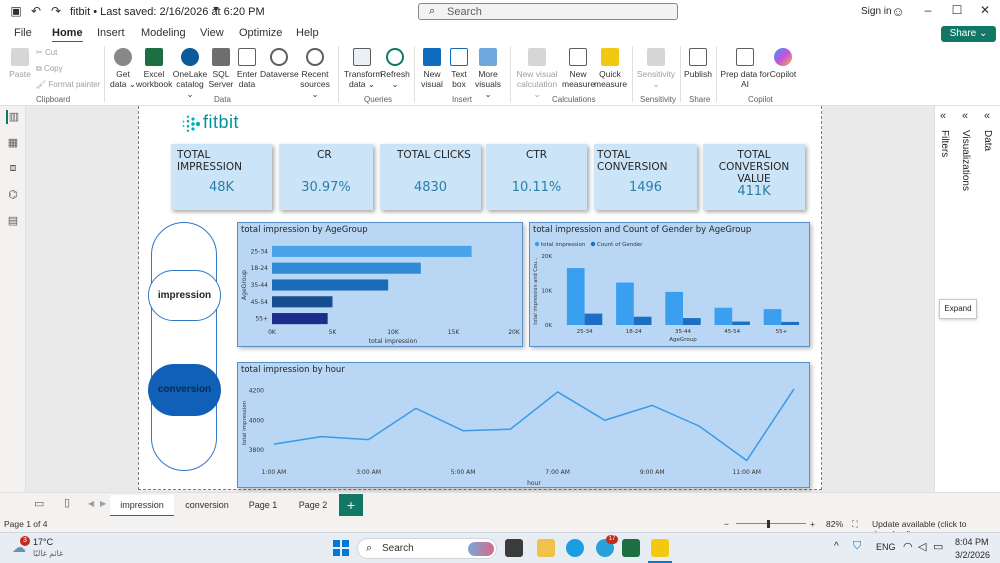 The width and height of the screenshot is (1000, 563). Describe the element at coordinates (514, 548) in the screenshot. I see `task-view-icon` at that location.